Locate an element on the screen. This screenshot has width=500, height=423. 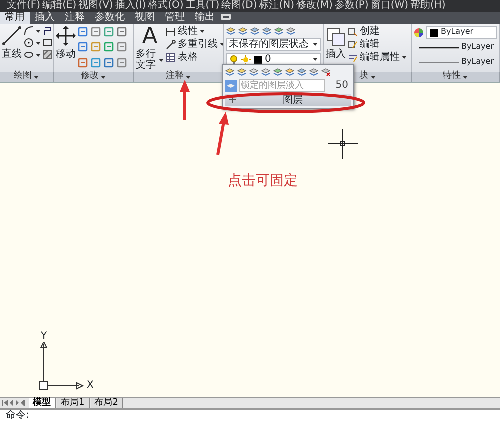
tool-label: 编辑 is located at coordinates (370, 44).